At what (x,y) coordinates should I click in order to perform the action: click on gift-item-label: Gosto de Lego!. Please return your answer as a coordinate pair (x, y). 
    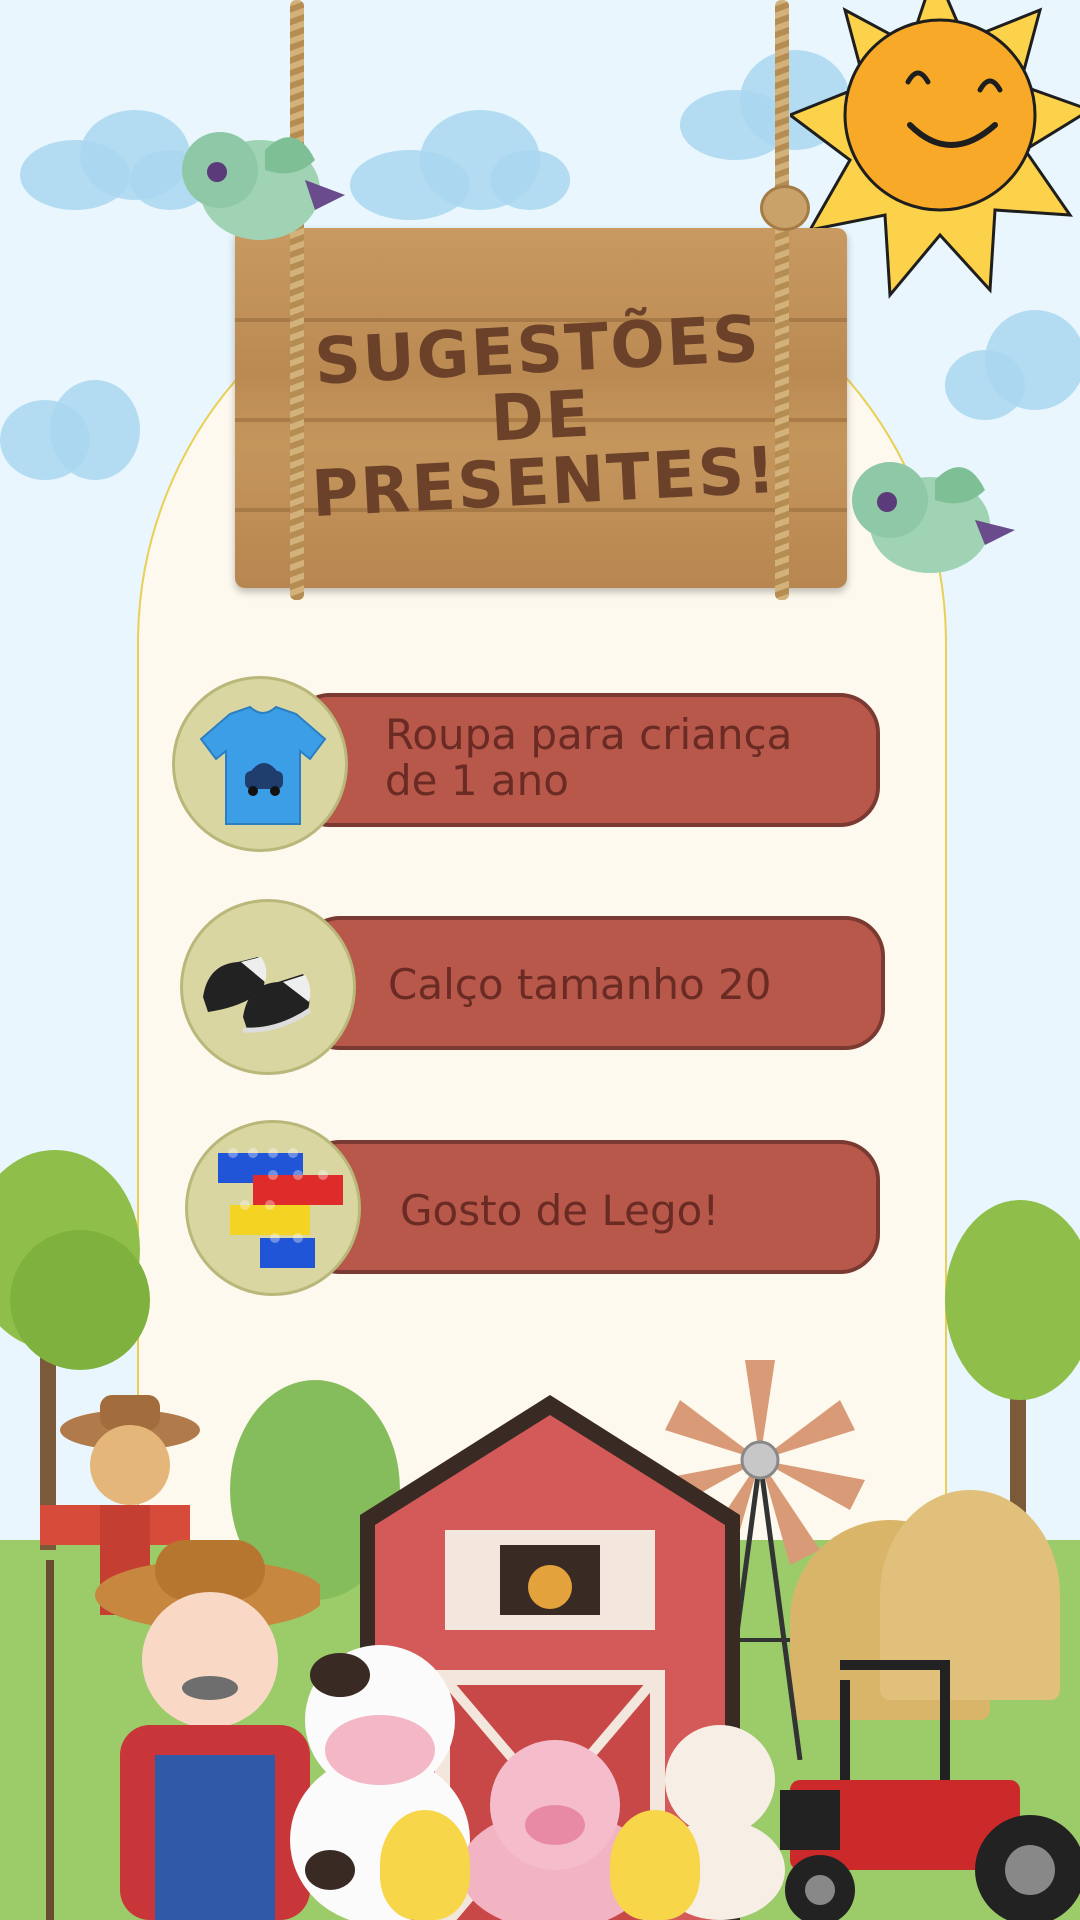
    Looking at the image, I should click on (560, 1210).